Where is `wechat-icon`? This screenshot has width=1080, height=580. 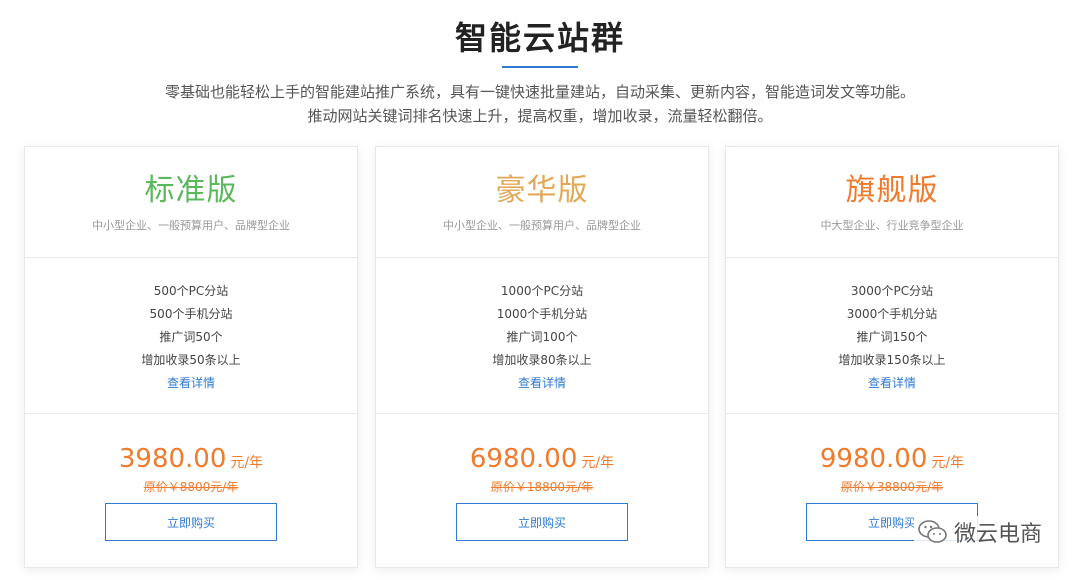
wechat-icon is located at coordinates (932, 531).